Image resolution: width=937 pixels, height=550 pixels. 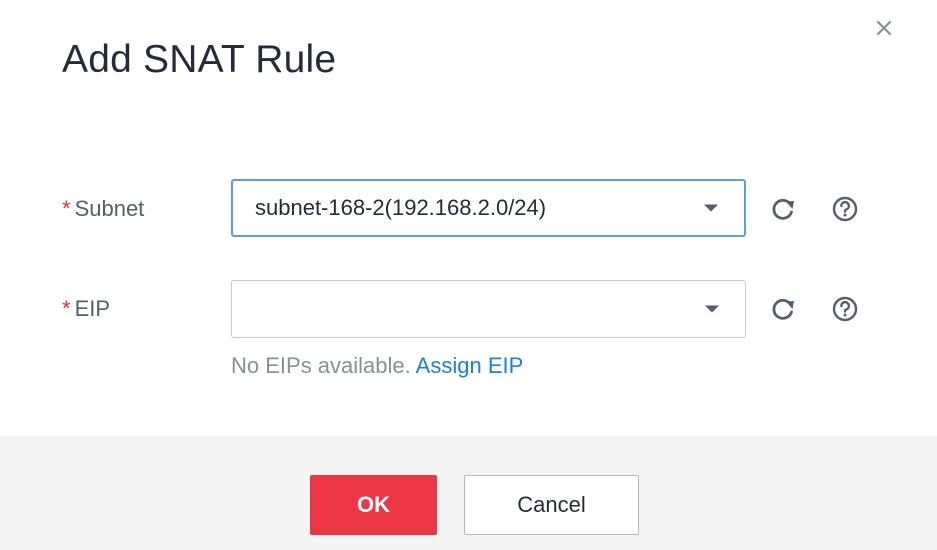 What do you see at coordinates (321, 365) in the screenshot?
I see `eip-hint-text: No EIPs available.` at bounding box center [321, 365].